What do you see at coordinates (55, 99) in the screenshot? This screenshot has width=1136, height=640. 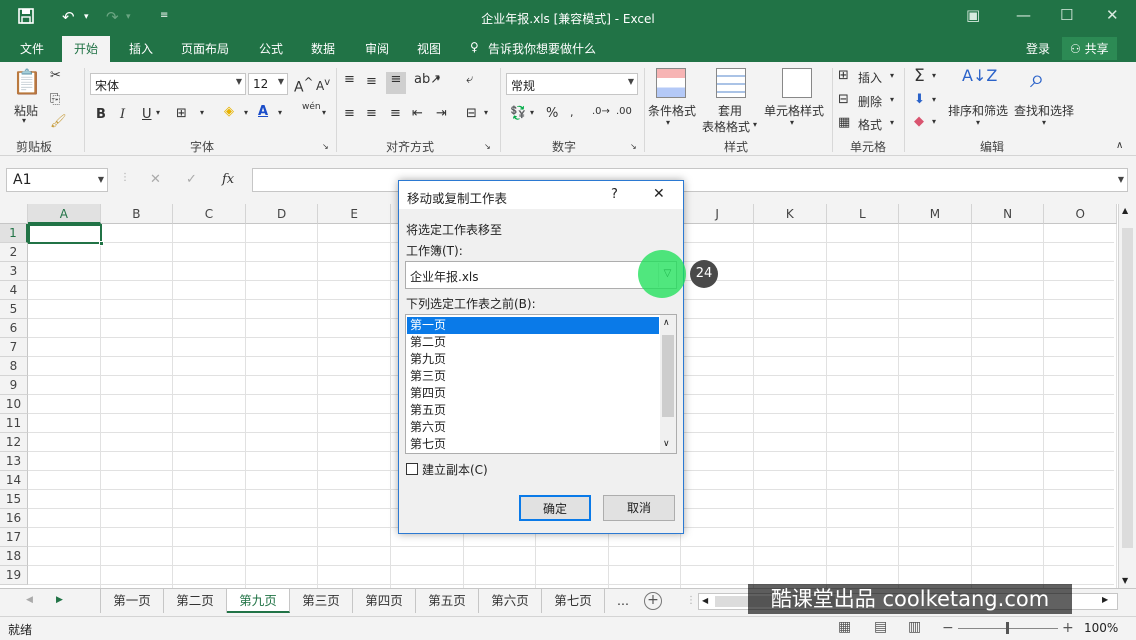 I see `copy-icon: ⎘` at bounding box center [55, 99].